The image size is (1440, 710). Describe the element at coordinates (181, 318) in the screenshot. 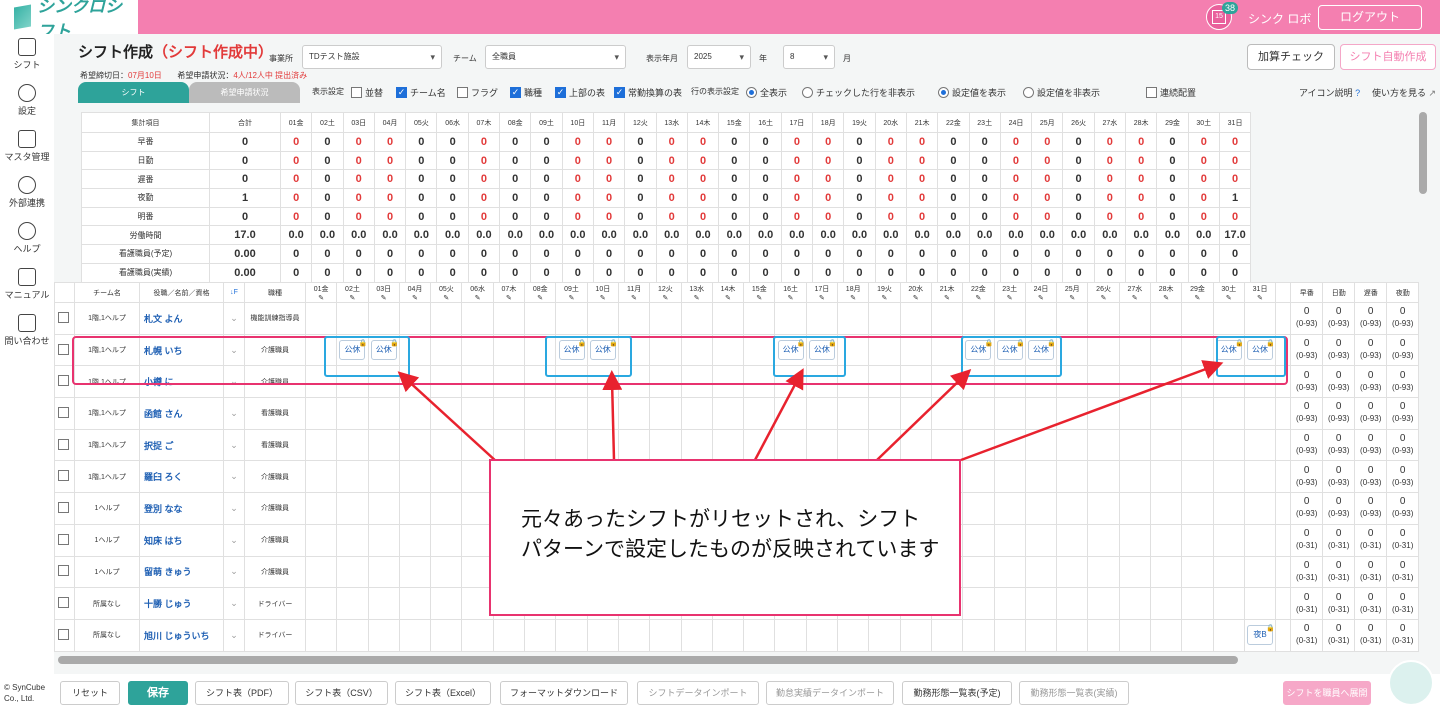

I see `staff-name: 札文 よん` at that location.